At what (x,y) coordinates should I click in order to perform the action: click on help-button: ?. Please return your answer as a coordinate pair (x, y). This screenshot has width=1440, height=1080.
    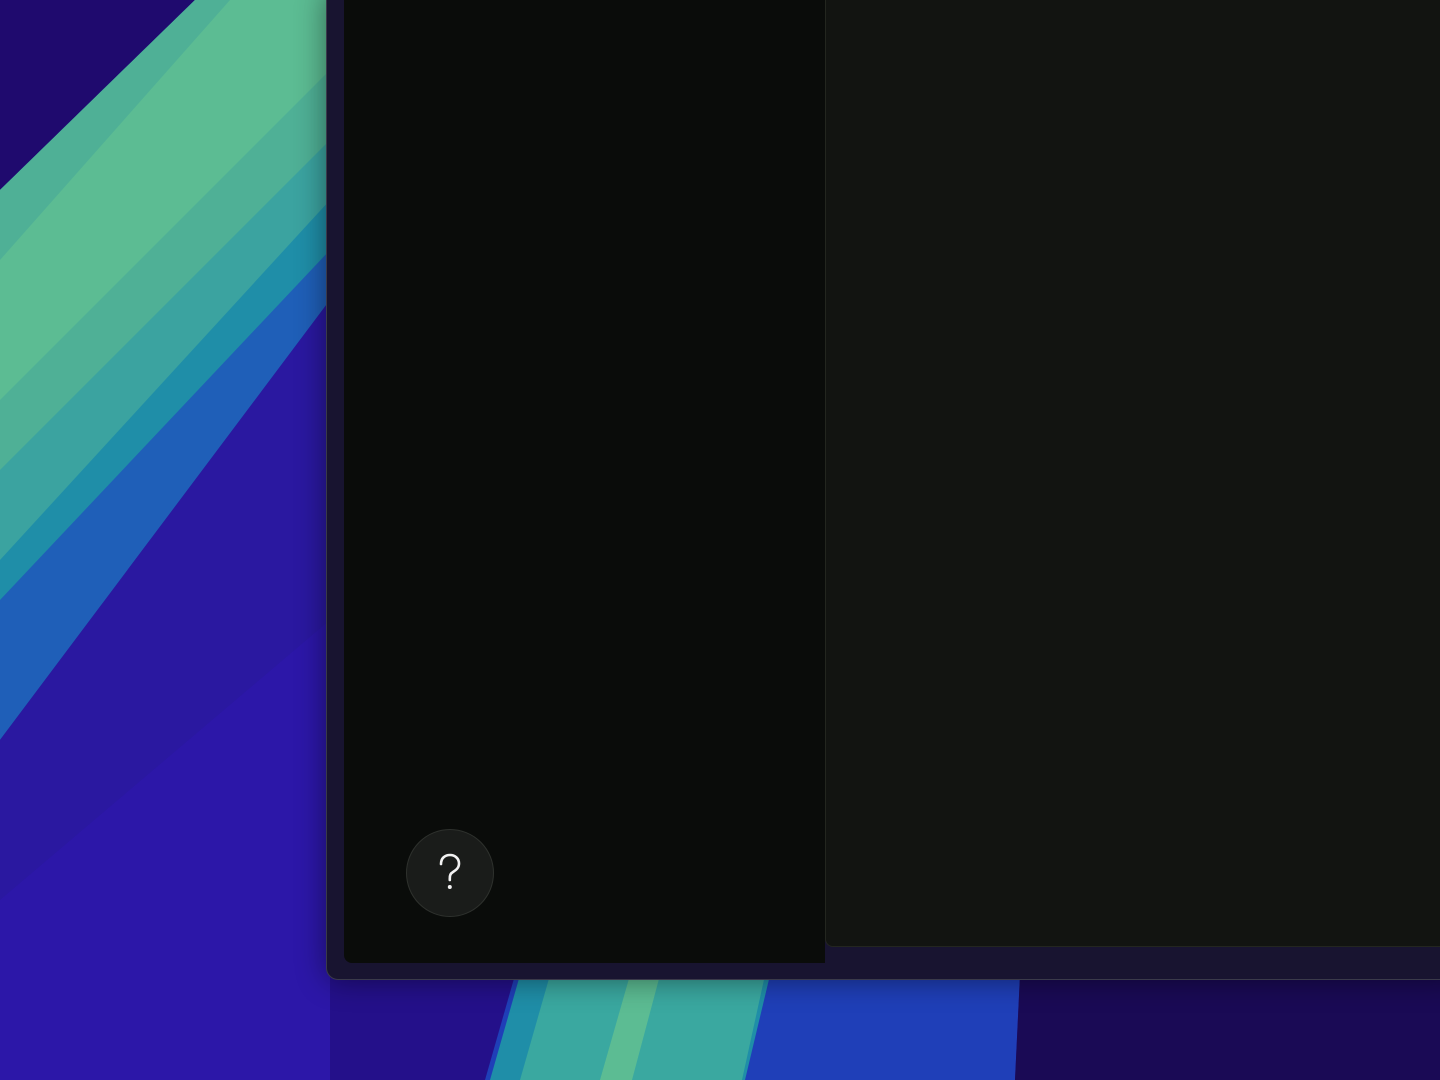
    Looking at the image, I should click on (450, 873).